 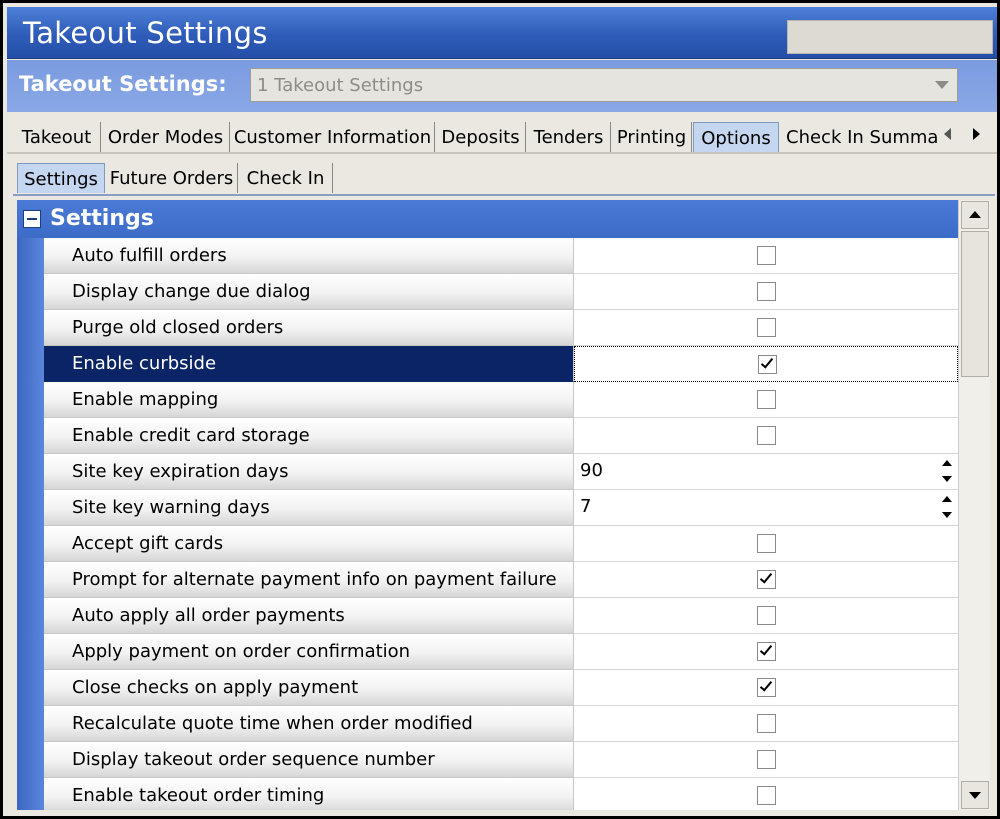 What do you see at coordinates (30, 524) in the screenshot?
I see `group-indent-band` at bounding box center [30, 524].